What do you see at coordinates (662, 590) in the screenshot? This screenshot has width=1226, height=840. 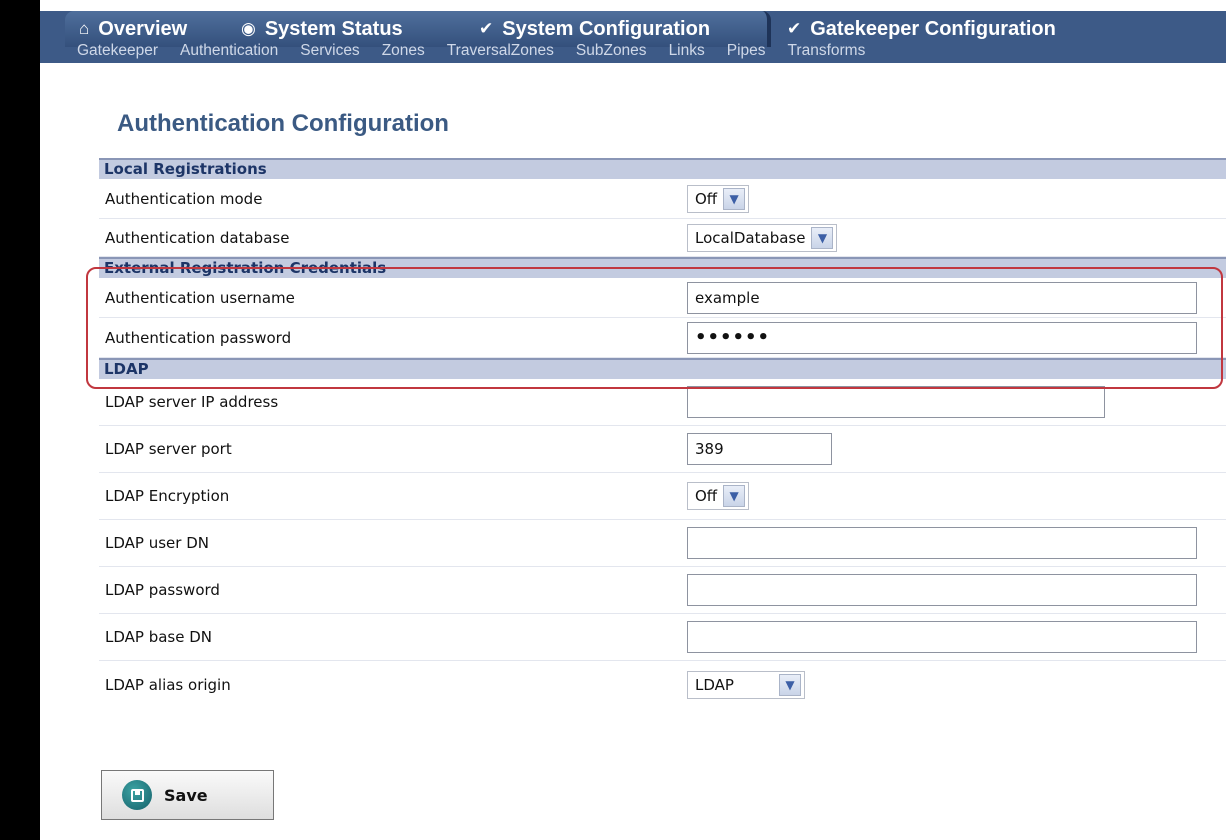 I see `row-ldap-password: LDAP password` at bounding box center [662, 590].